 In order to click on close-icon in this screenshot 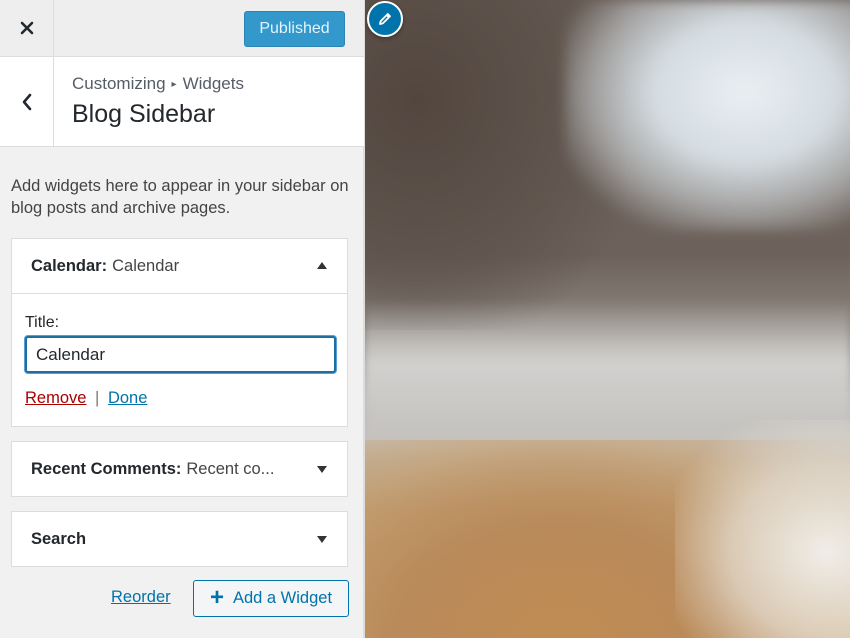, I will do `click(26, 28)`.